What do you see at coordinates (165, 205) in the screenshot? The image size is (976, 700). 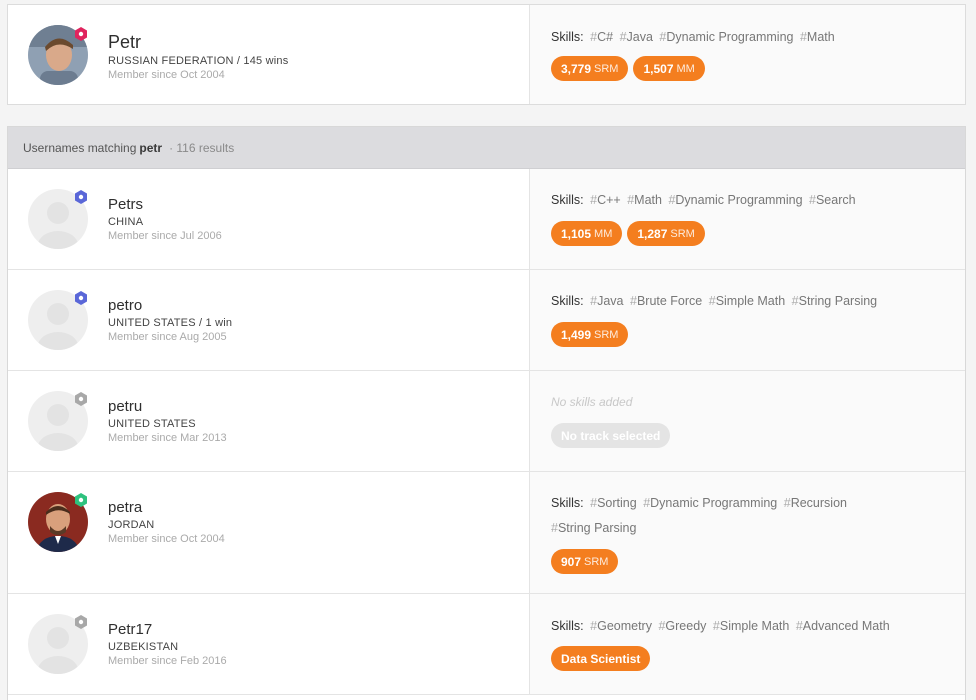 I see `username-link: Petrs` at bounding box center [165, 205].